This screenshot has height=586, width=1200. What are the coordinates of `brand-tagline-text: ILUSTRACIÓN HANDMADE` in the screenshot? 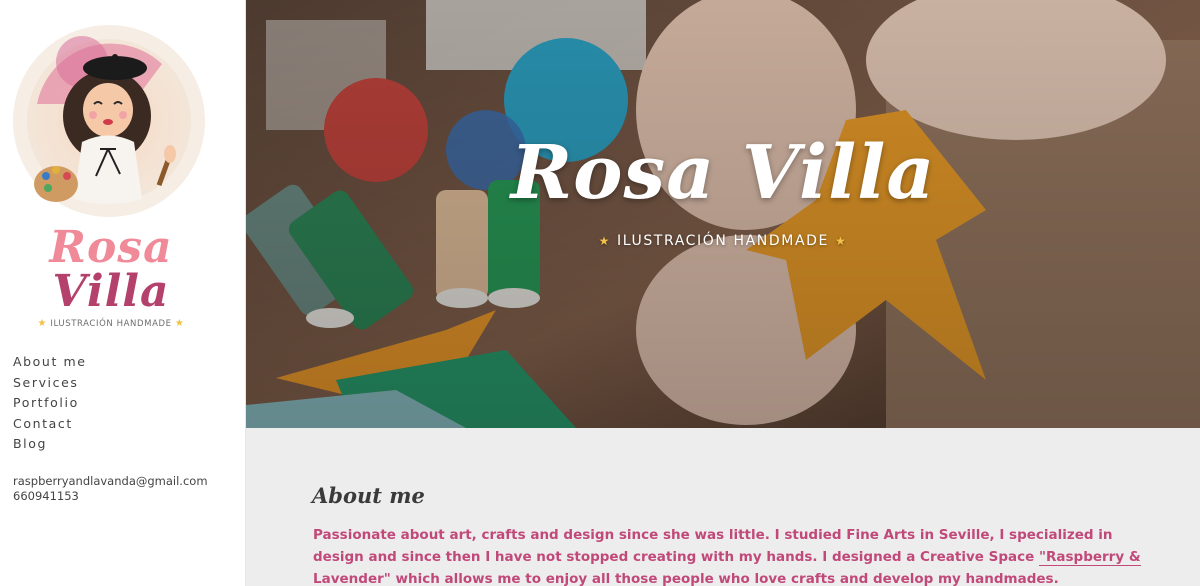 It's located at (111, 324).